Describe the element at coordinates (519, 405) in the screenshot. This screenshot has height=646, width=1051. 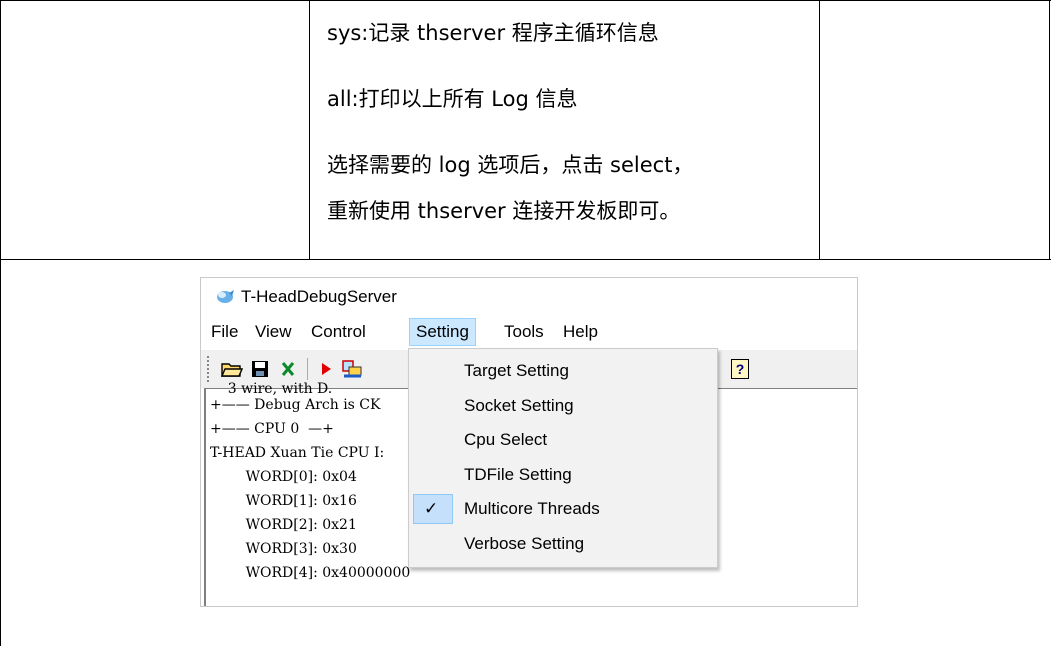
I see `menu-item-label: Socket Setting` at that location.